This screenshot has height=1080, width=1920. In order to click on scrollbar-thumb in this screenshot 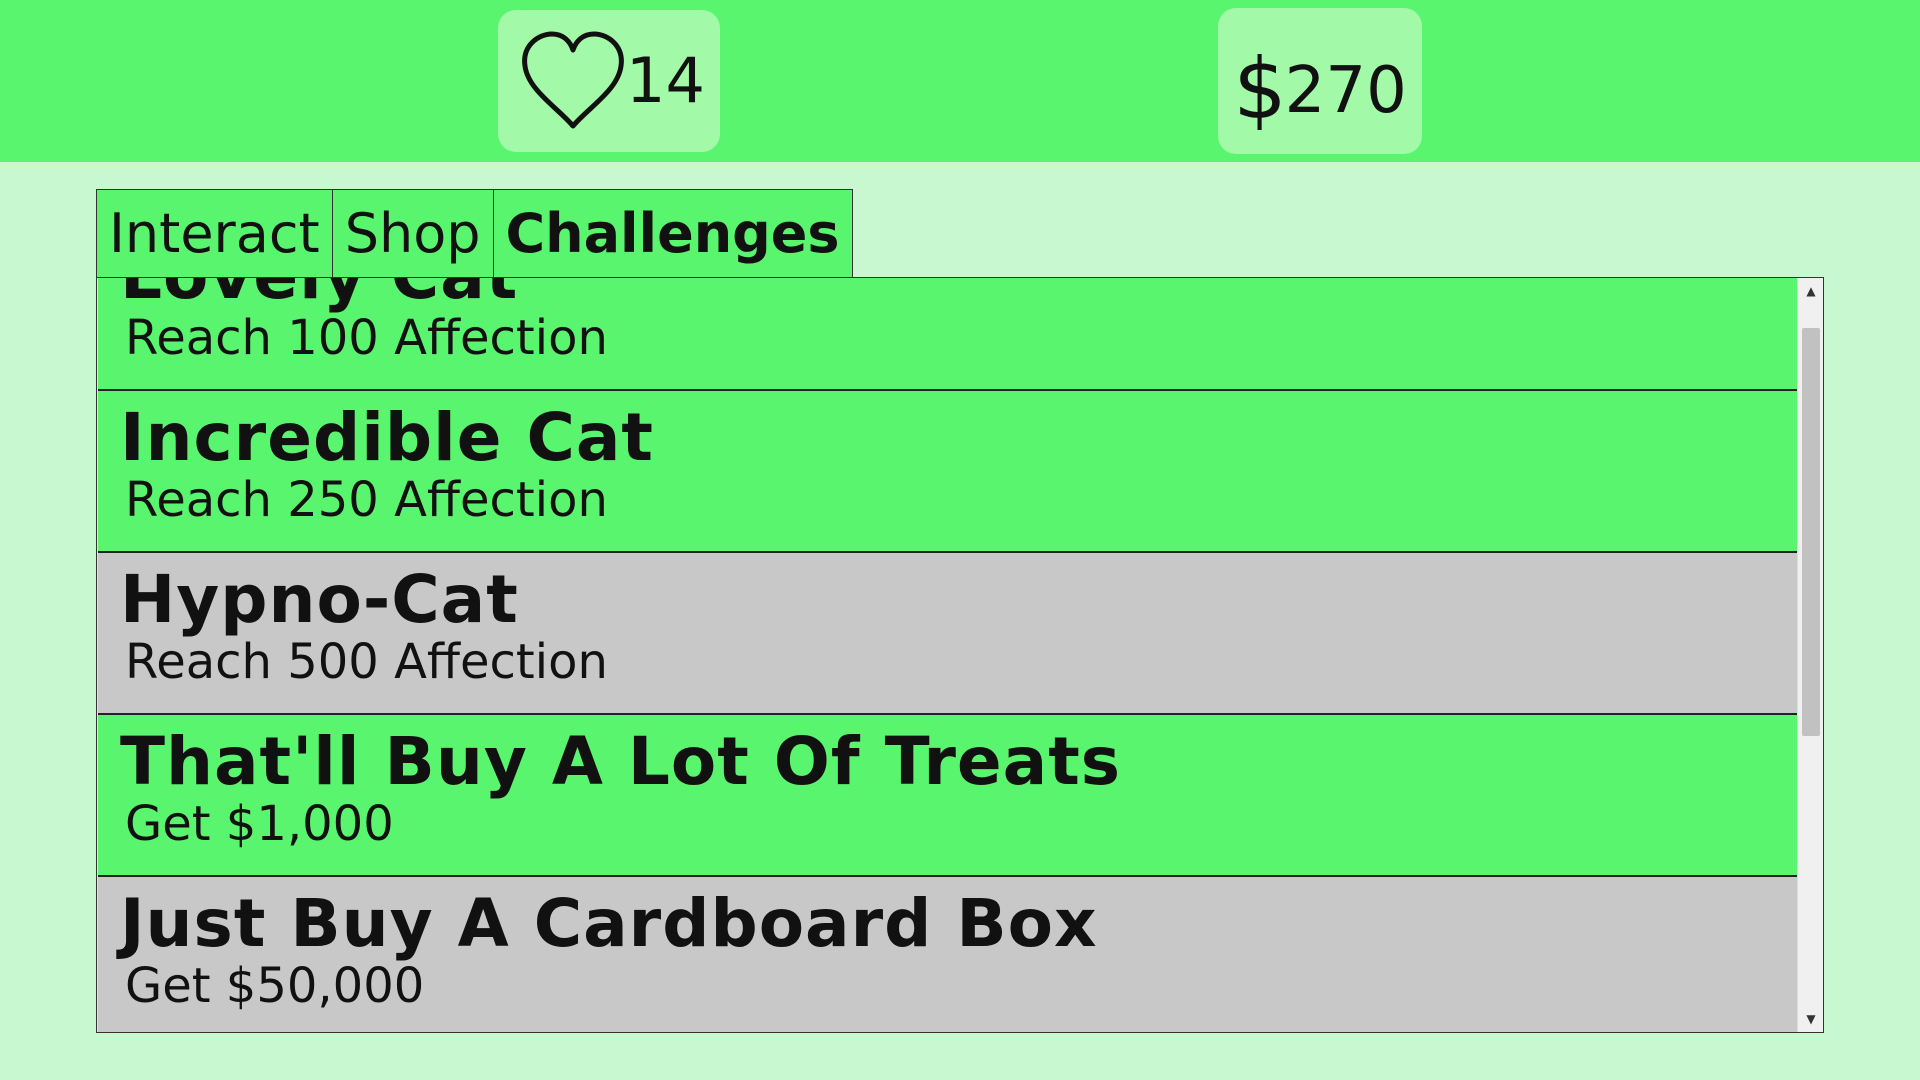, I will do `click(1811, 532)`.